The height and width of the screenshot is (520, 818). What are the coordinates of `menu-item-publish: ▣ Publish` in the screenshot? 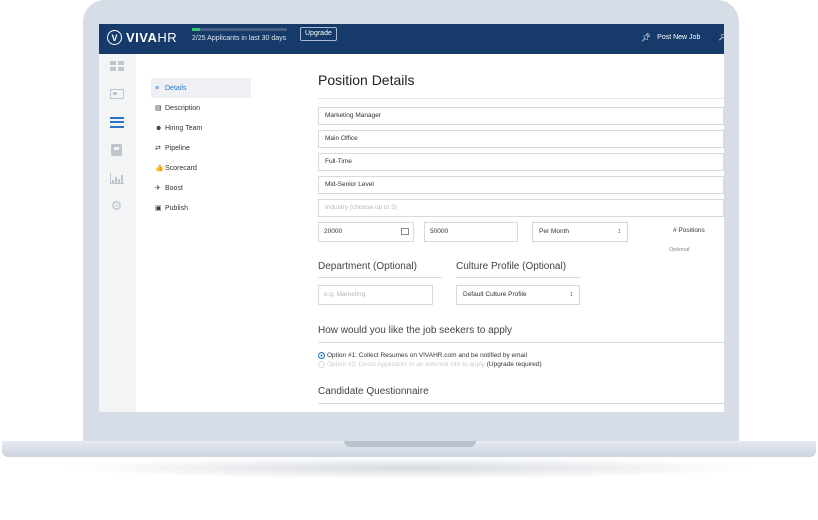 It's located at (201, 208).